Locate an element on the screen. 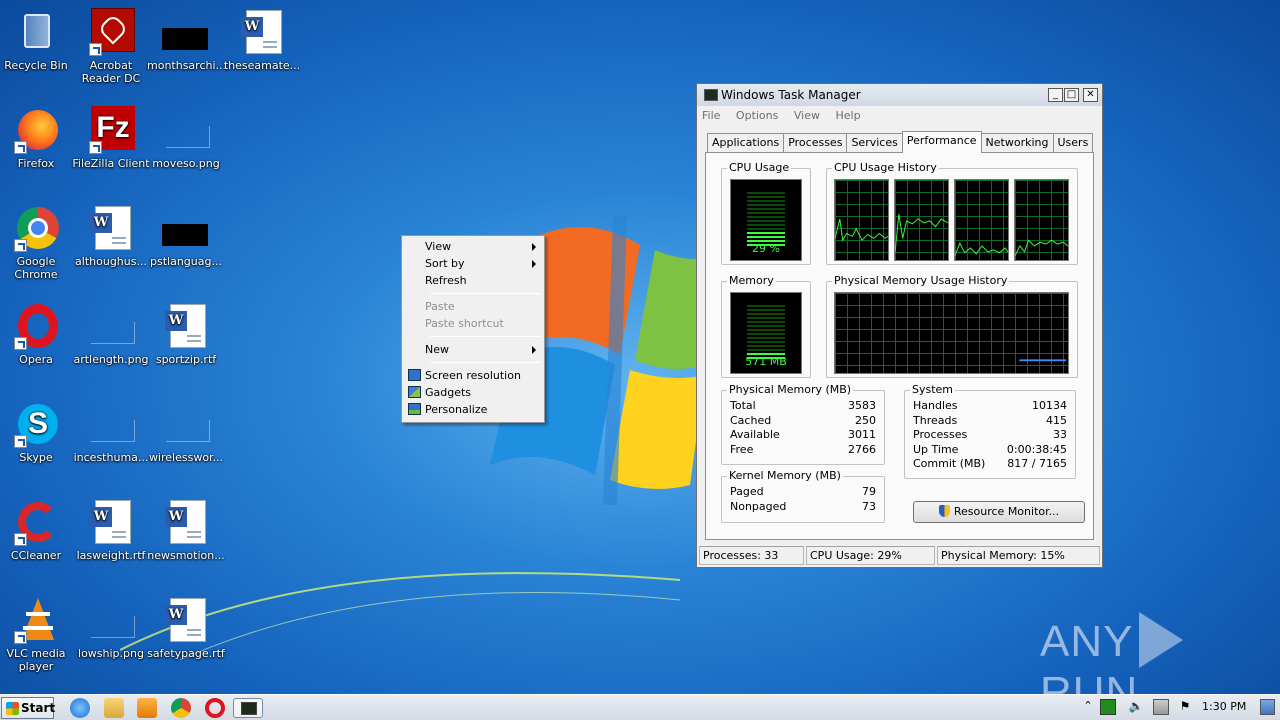  window-title: Windows Task Manager is located at coordinates (791, 95).